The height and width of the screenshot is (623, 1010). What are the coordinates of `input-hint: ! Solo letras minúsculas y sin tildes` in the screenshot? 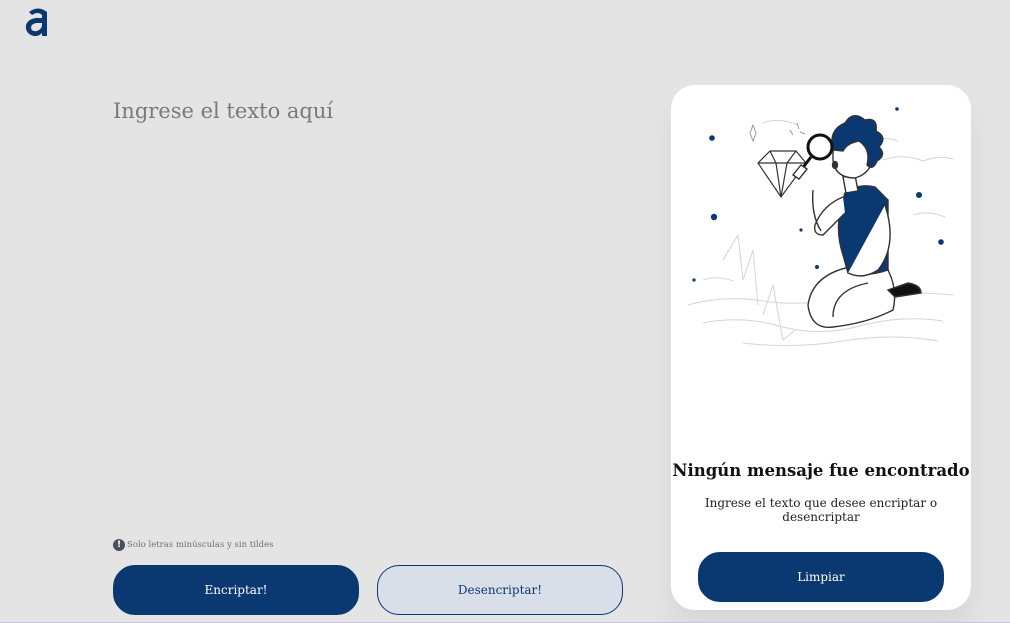 It's located at (193, 545).